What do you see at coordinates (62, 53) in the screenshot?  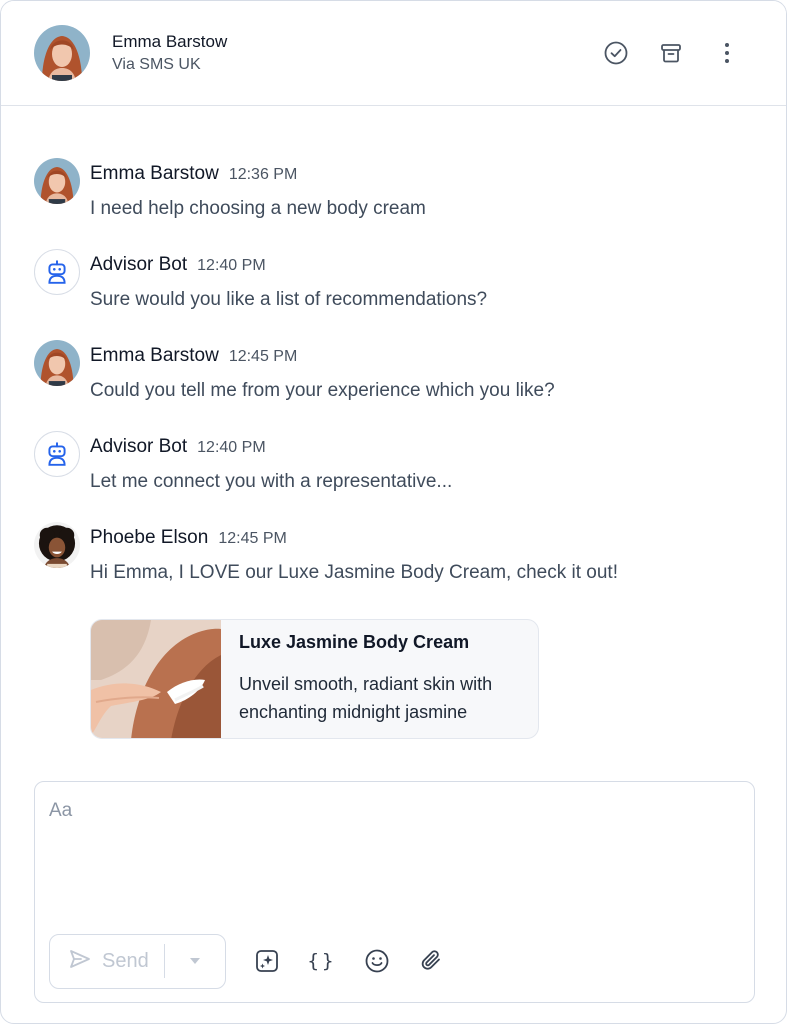 I see `contact-avatar` at bounding box center [62, 53].